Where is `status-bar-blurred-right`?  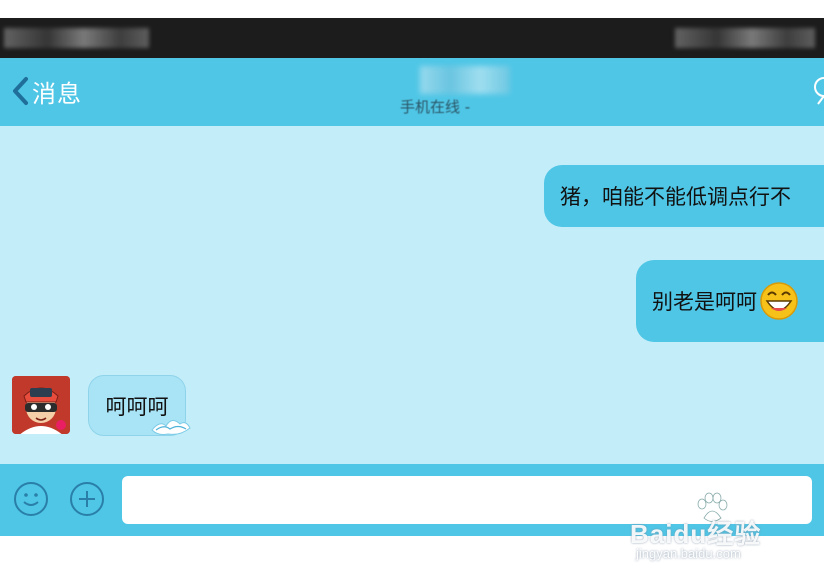 status-bar-blurred-right is located at coordinates (745, 38).